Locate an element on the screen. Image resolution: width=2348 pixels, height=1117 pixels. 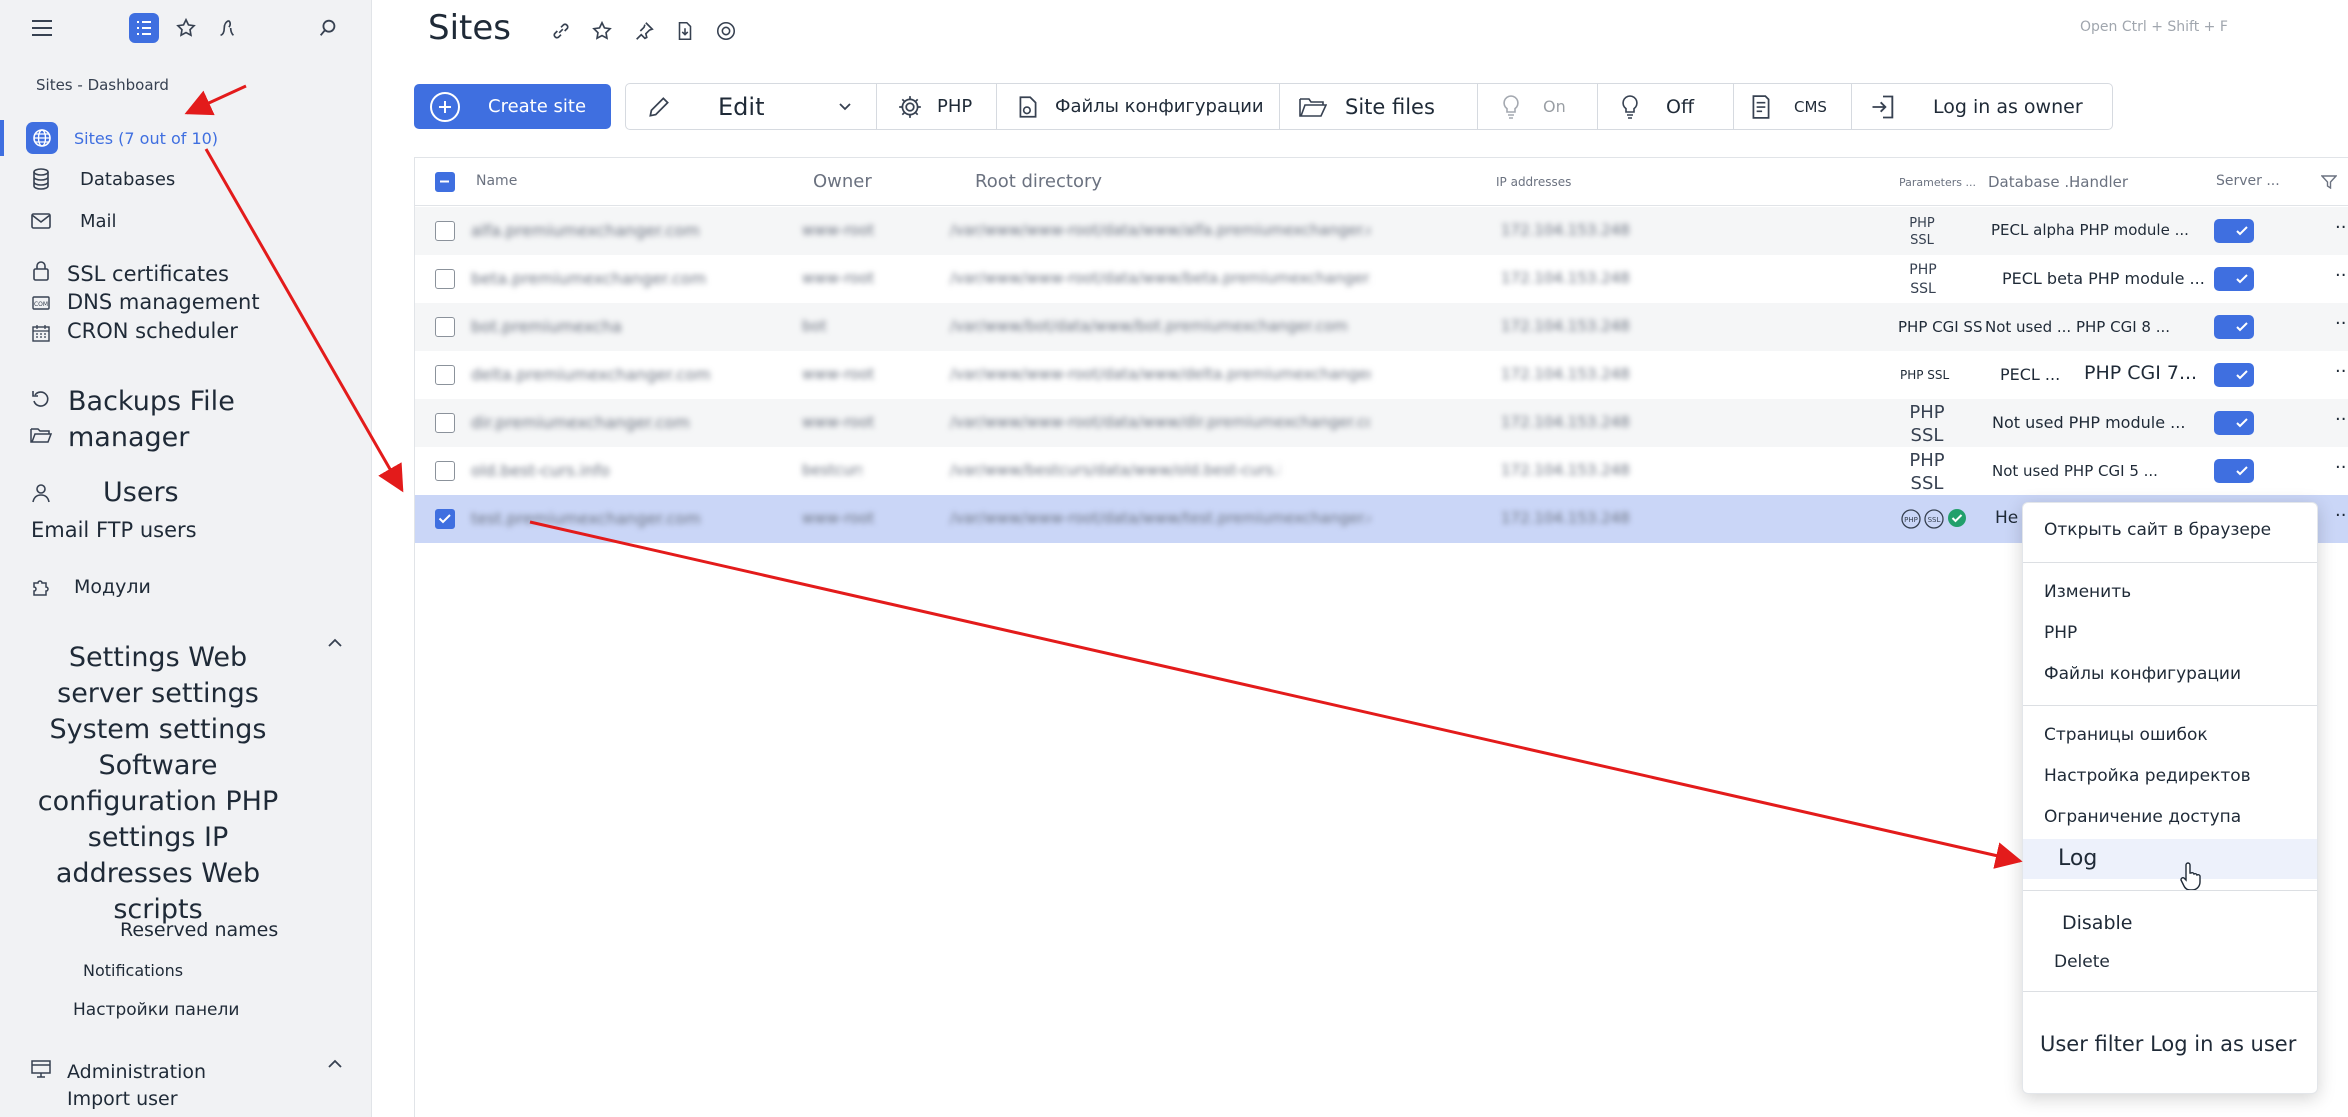
off-button: Off is located at coordinates (1657, 106).